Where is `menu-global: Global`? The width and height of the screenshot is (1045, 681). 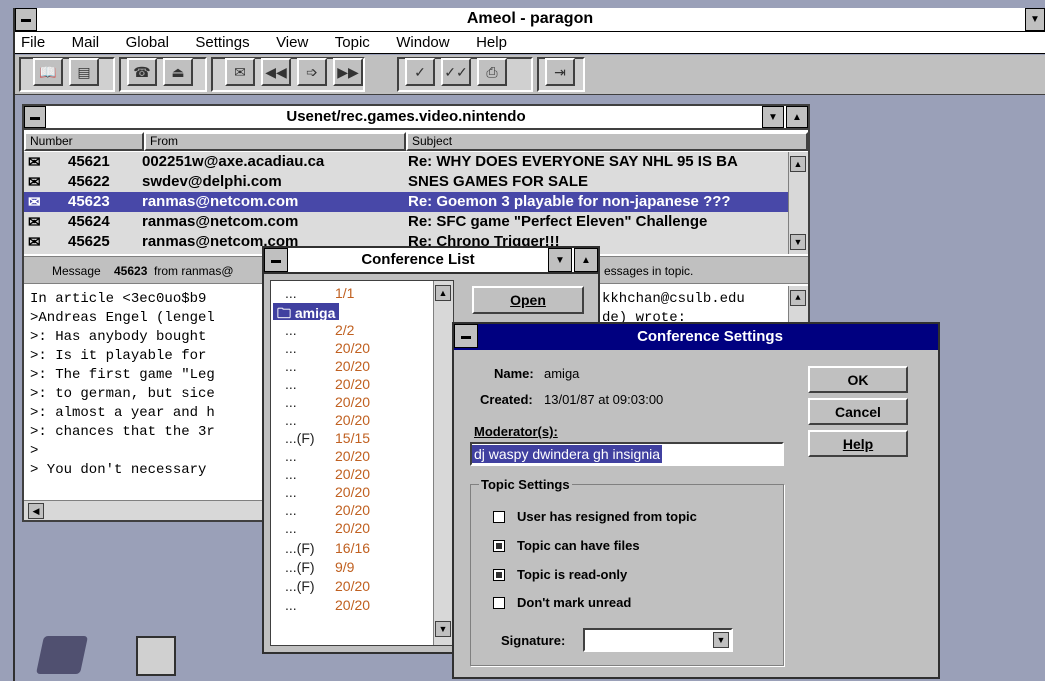 menu-global: Global is located at coordinates (147, 42).